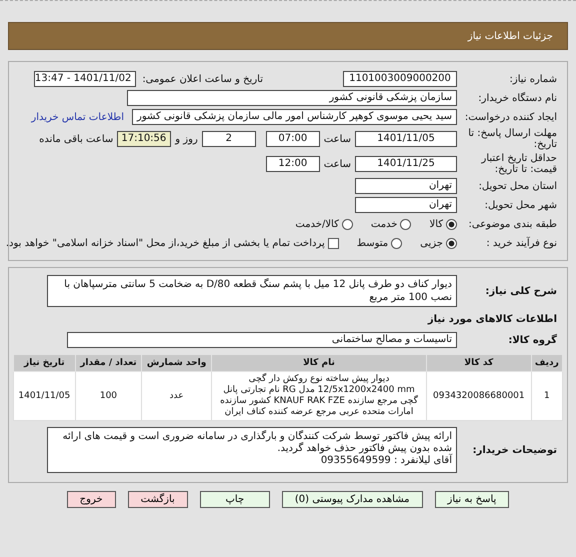  I want to click on column-header: تعداد / مقدار, so click(108, 363).